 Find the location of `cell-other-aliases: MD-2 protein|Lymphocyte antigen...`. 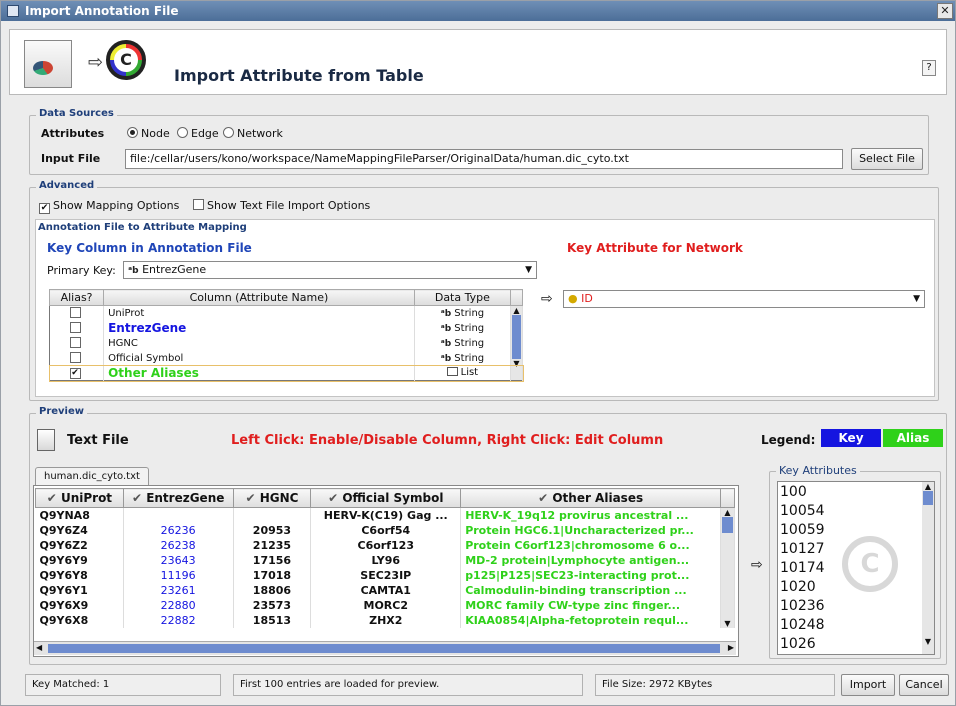

cell-other-aliases: MD-2 protein|Lymphocyte antigen... is located at coordinates (591, 560).